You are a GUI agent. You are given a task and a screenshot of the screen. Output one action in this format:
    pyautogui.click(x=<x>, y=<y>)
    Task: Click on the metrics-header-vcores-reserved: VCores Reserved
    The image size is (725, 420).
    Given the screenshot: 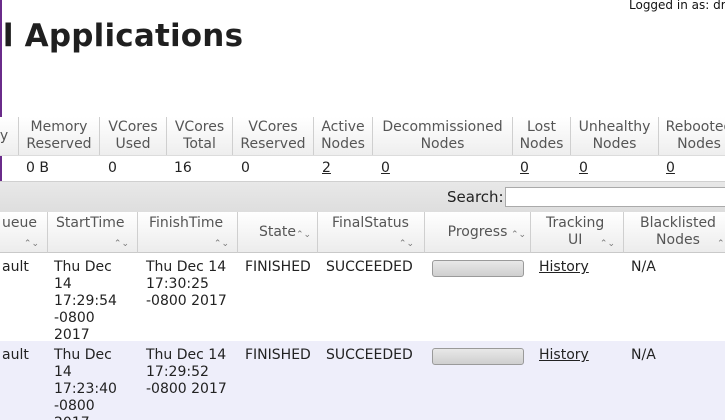 What is the action you would take?
    pyautogui.click(x=273, y=136)
    